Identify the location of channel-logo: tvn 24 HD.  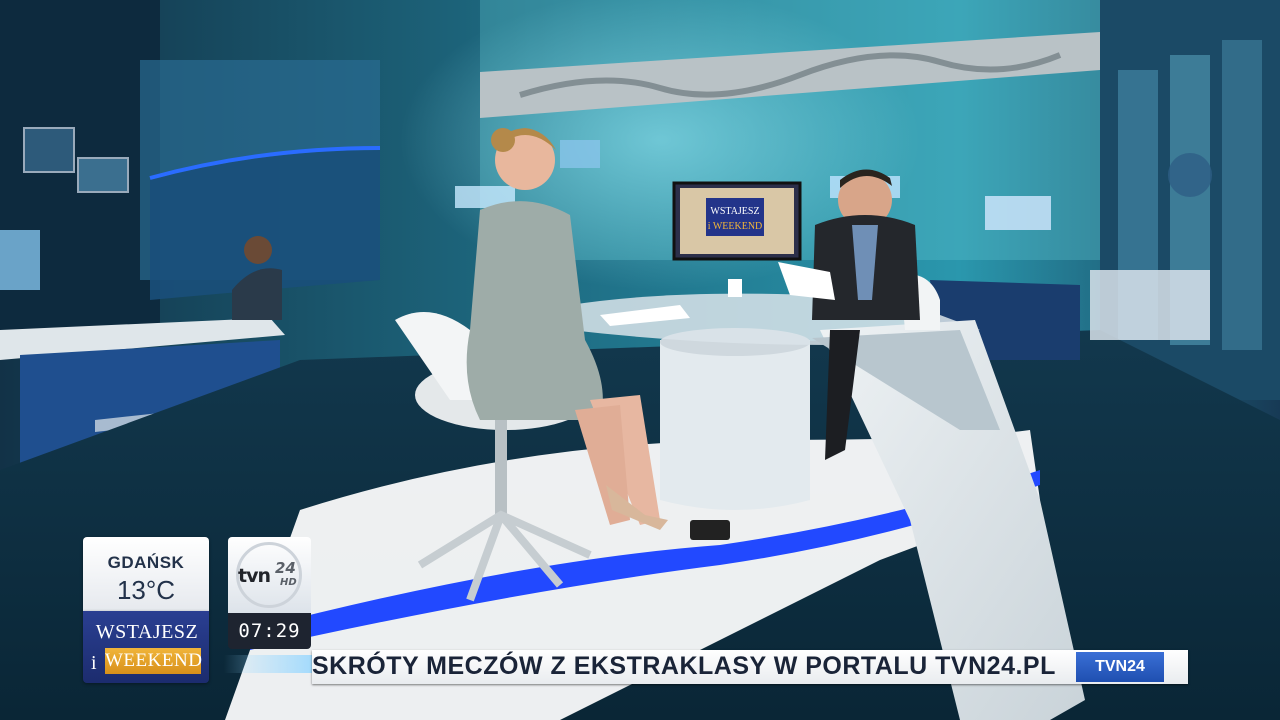
(269, 575).